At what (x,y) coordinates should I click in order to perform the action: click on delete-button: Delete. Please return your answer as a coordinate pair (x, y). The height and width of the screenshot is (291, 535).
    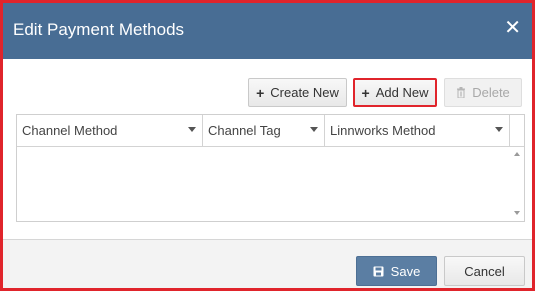
    Looking at the image, I should click on (483, 92).